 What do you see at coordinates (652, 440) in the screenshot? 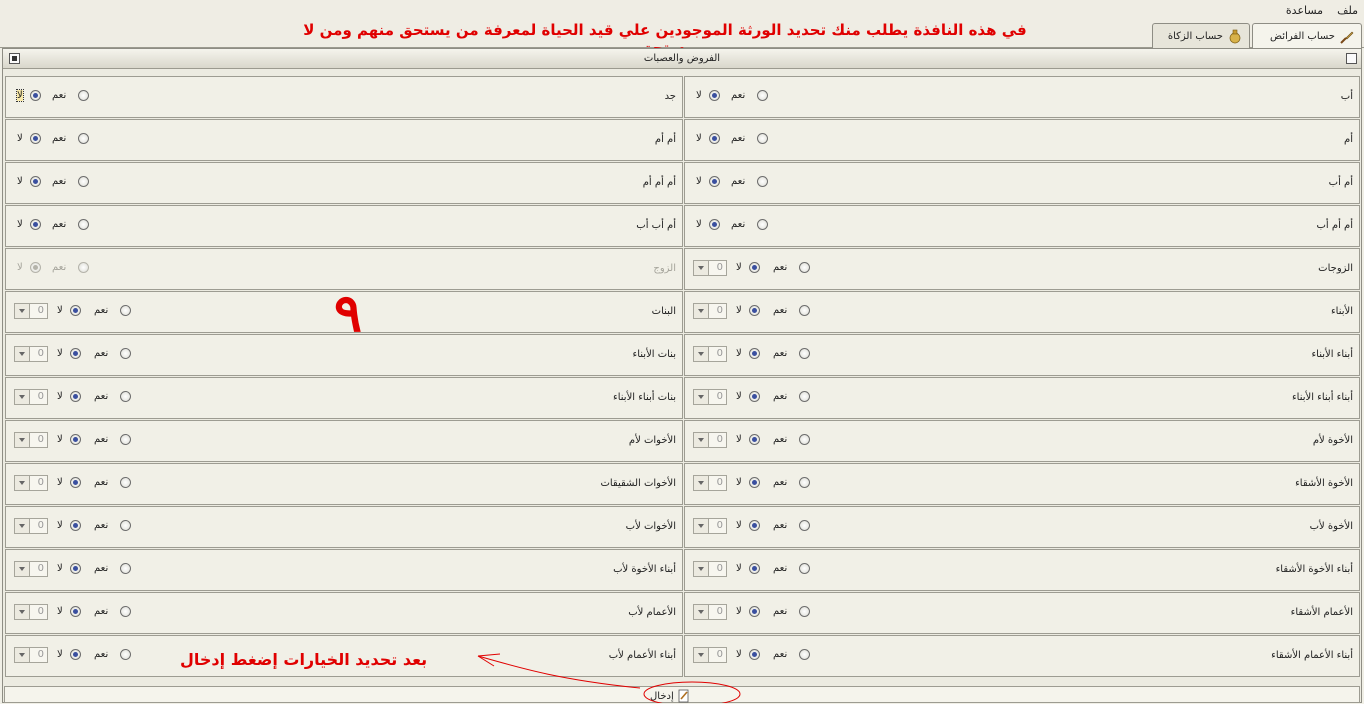
I see `heir-label: الأخوات لأم` at bounding box center [652, 440].